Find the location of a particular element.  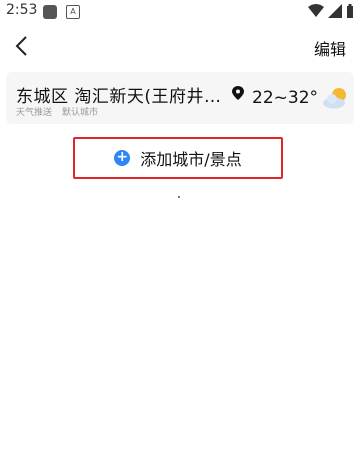

notification-icon is located at coordinates (50, 12).